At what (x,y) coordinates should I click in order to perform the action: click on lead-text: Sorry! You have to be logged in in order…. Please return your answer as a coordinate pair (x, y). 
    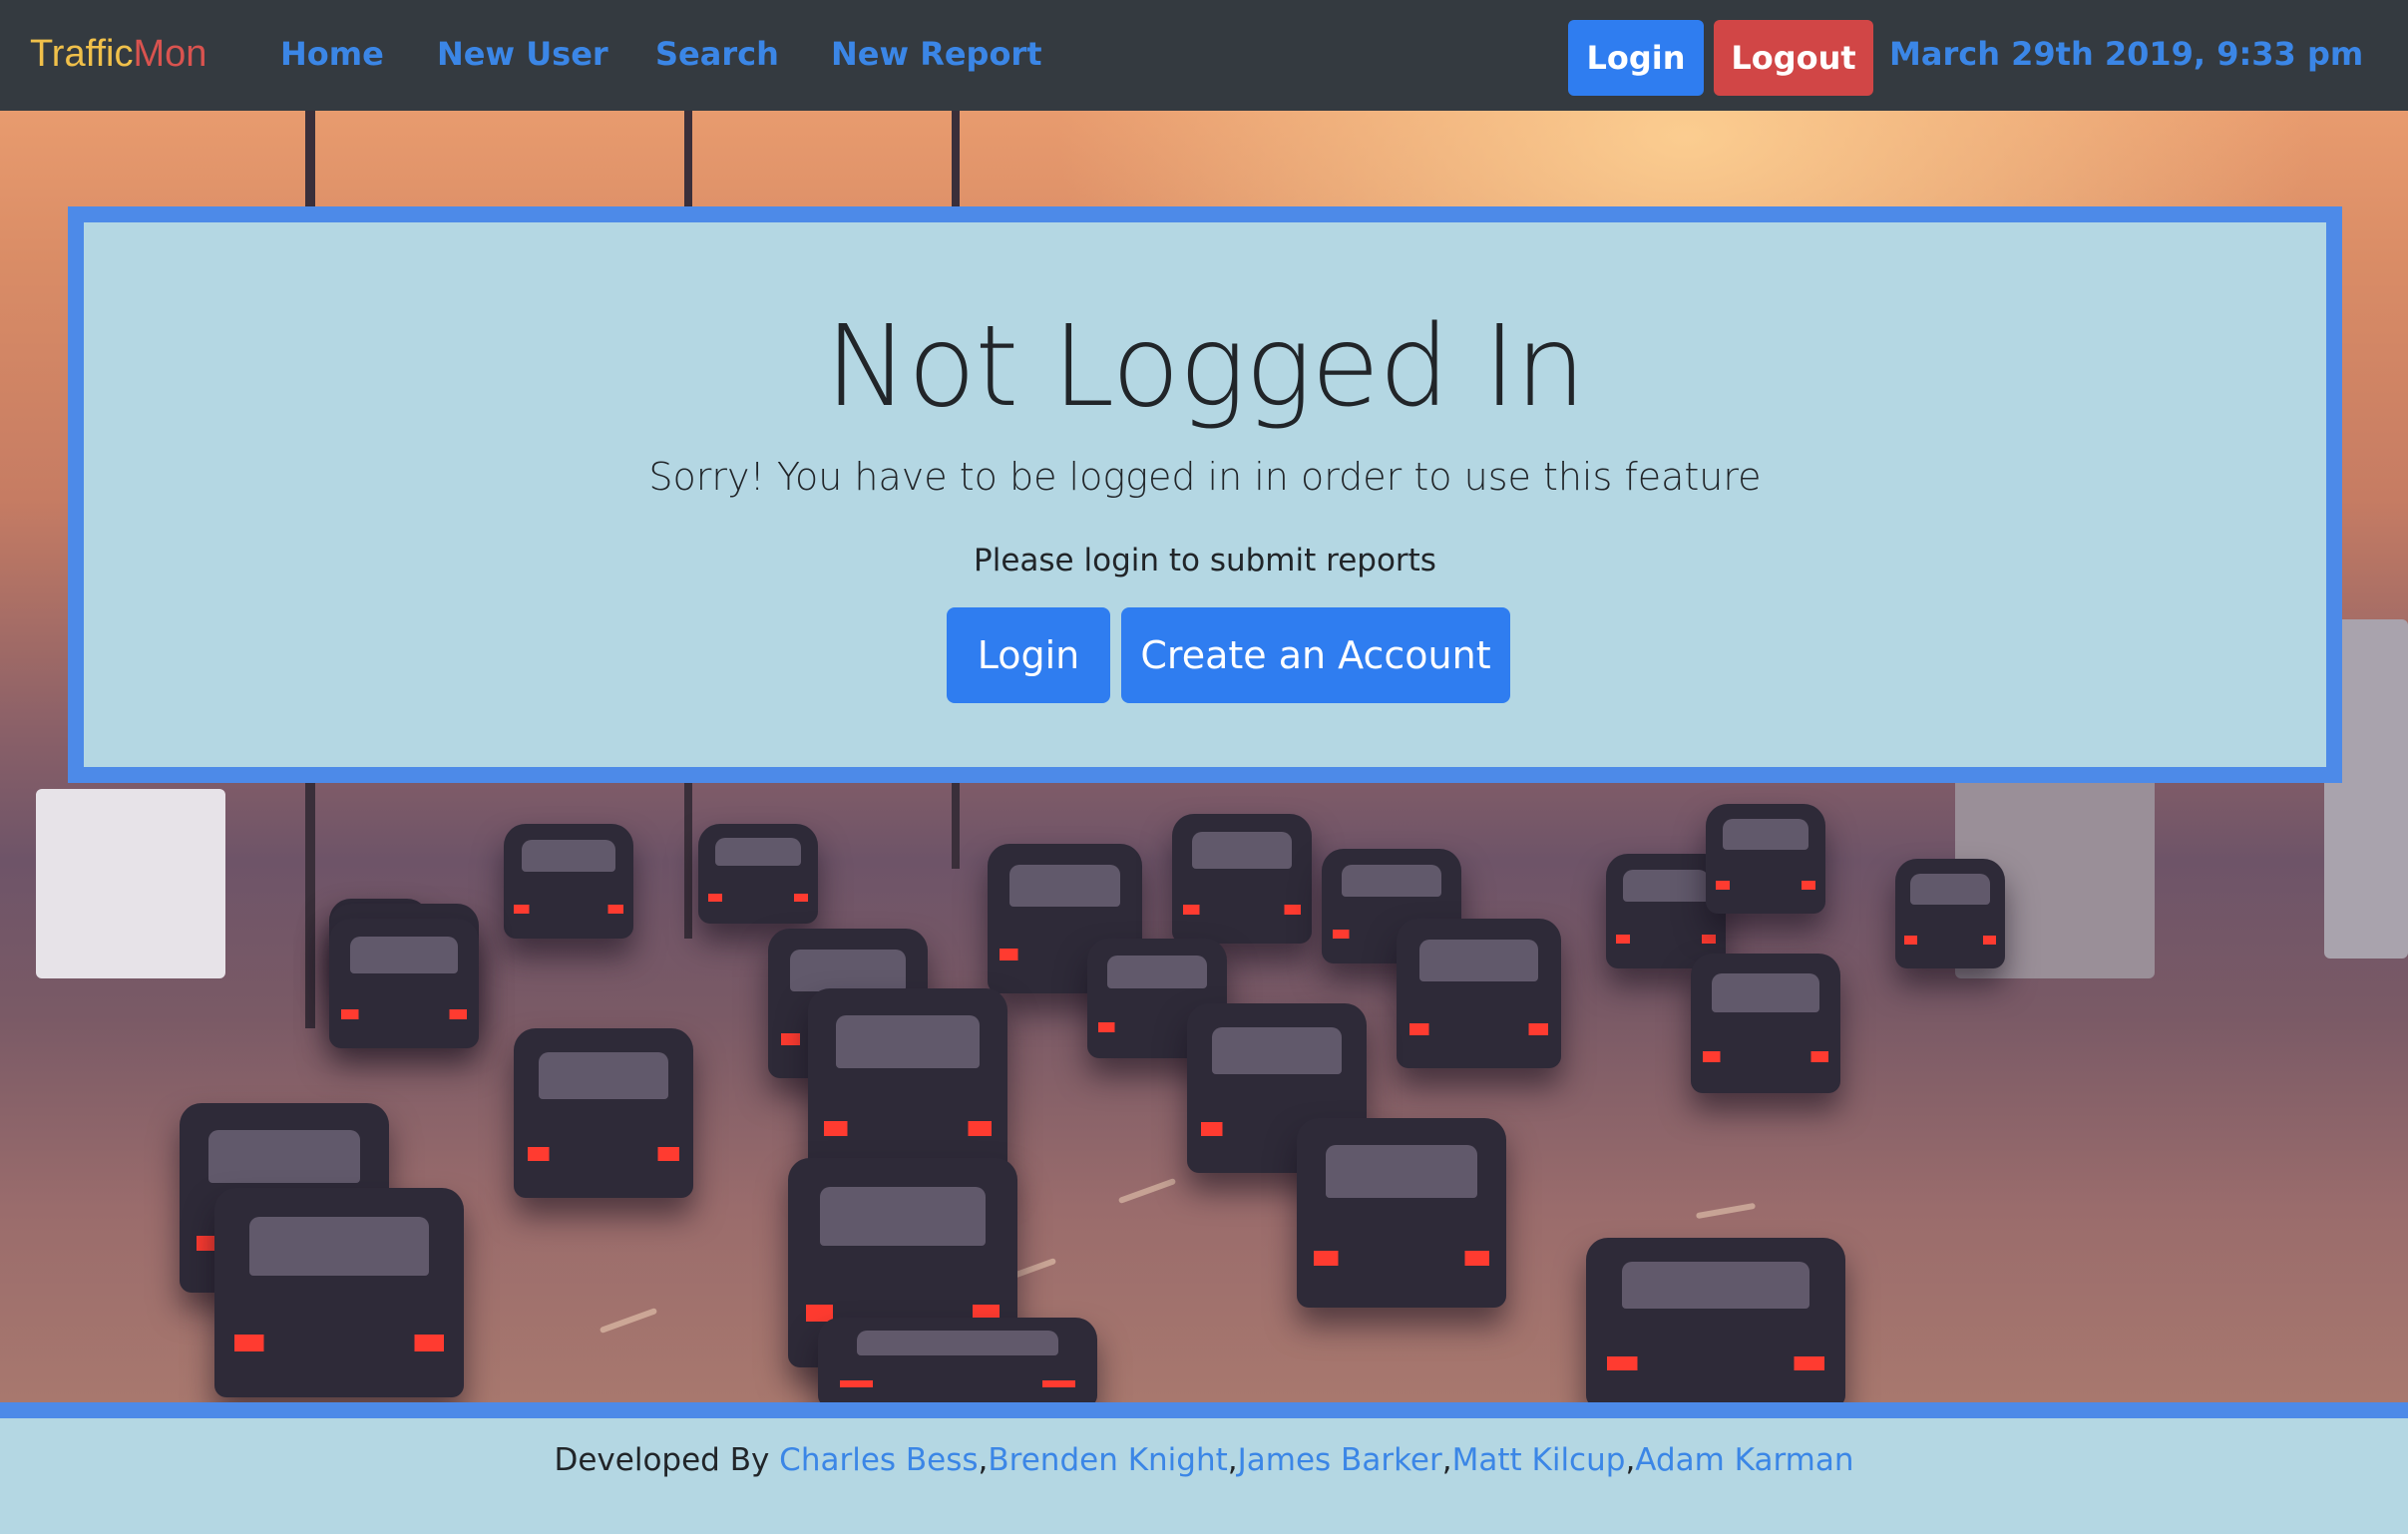
    Looking at the image, I should click on (1205, 477).